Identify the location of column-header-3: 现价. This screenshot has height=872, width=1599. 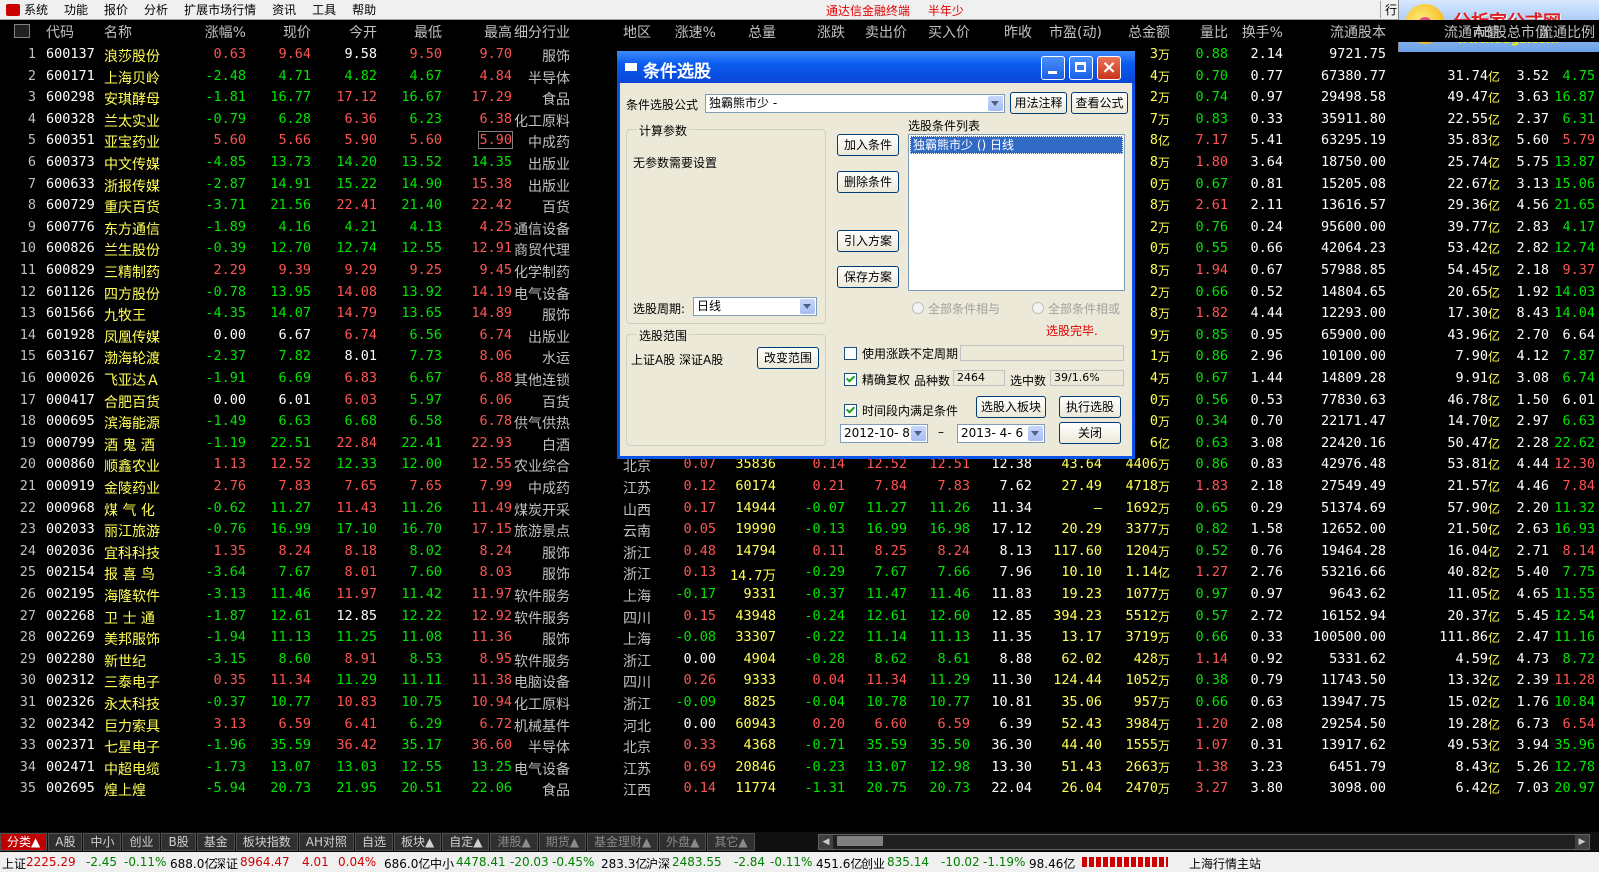
(297, 32).